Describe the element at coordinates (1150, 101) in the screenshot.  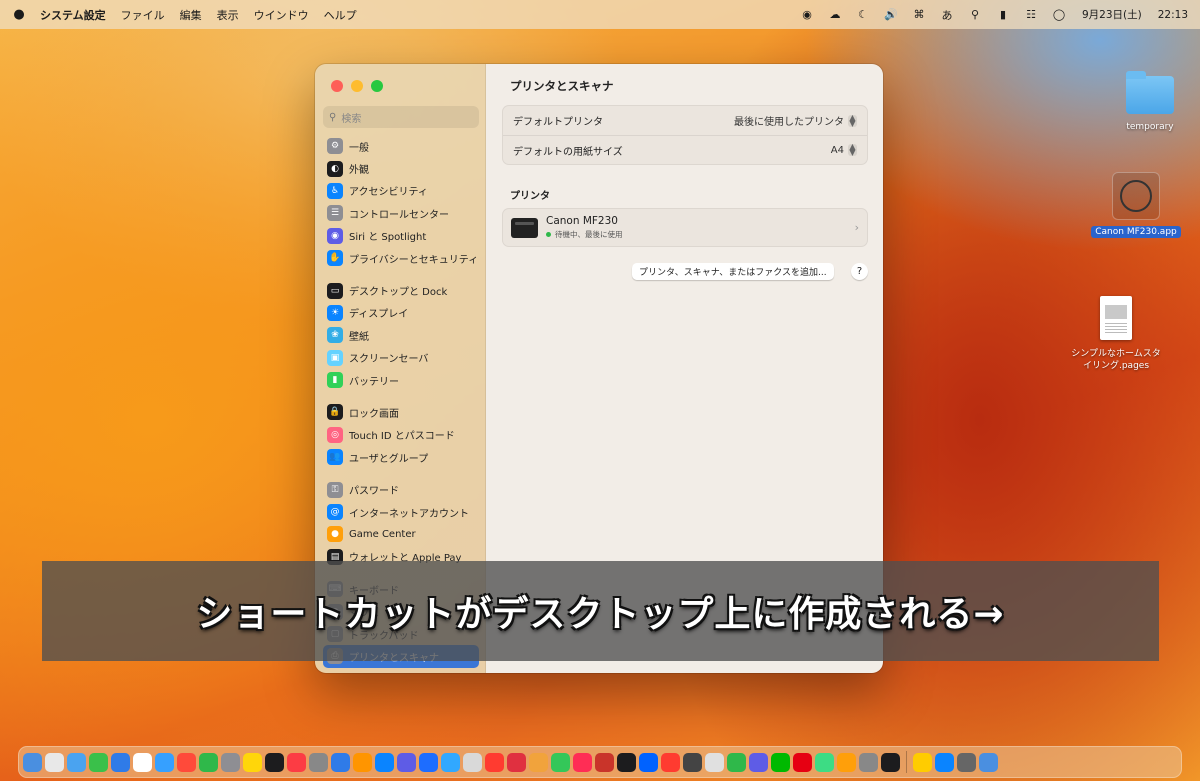
I see `desktop-folder-temporary: temporary` at that location.